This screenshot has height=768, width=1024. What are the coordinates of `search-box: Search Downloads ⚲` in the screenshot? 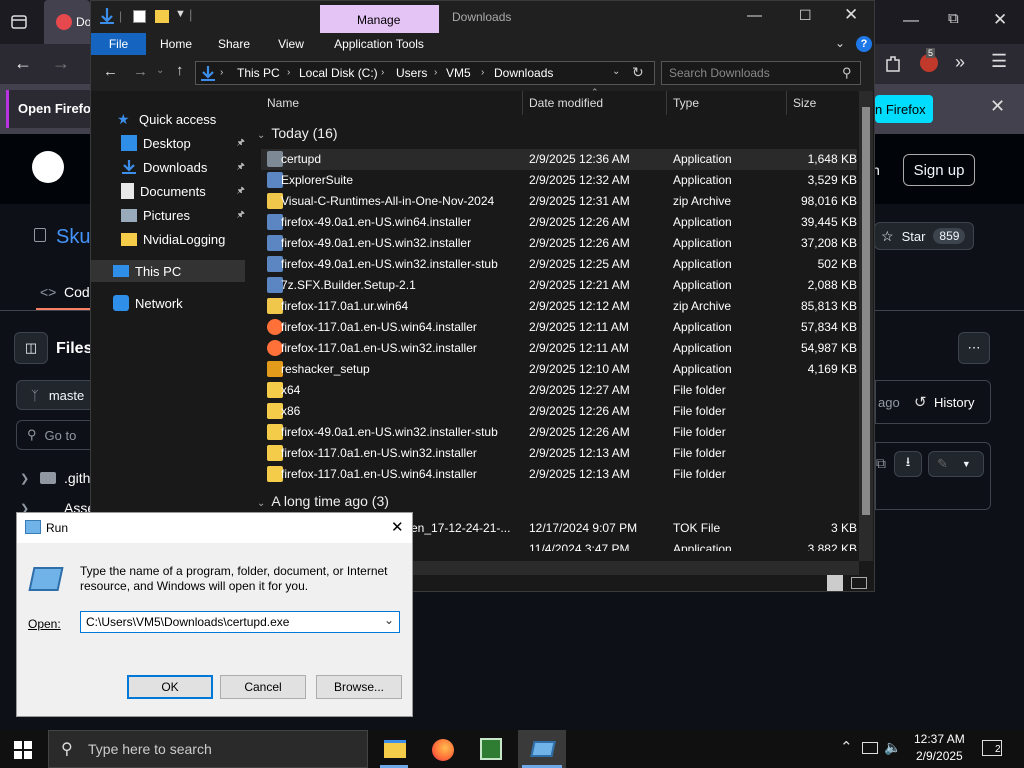 It's located at (761, 73).